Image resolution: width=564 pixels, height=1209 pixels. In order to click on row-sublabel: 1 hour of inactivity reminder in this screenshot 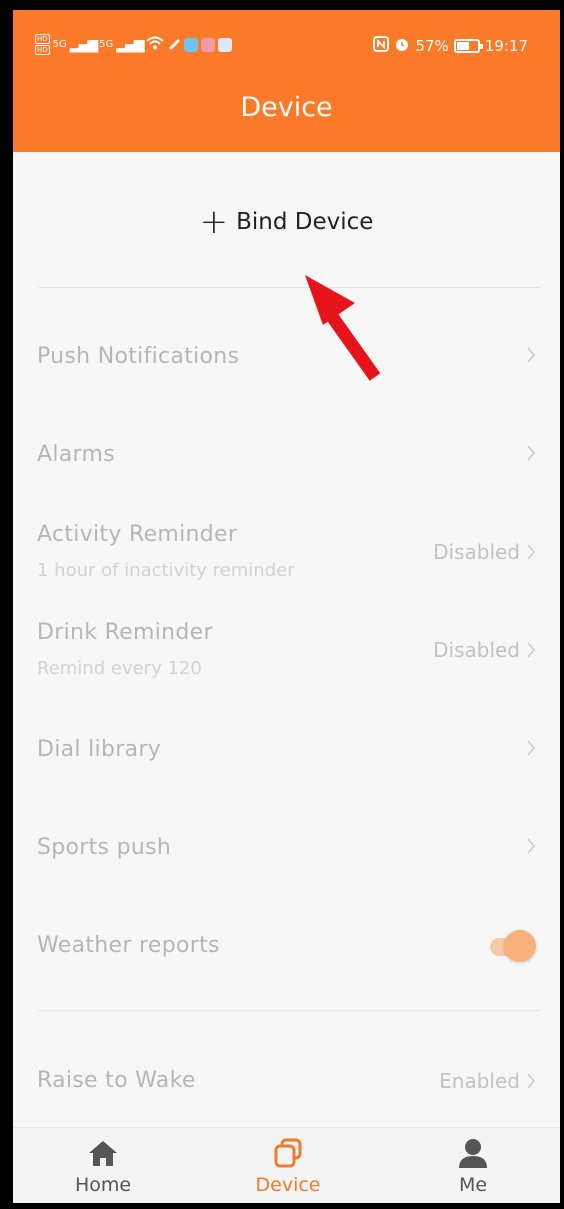, I will do `click(166, 570)`.